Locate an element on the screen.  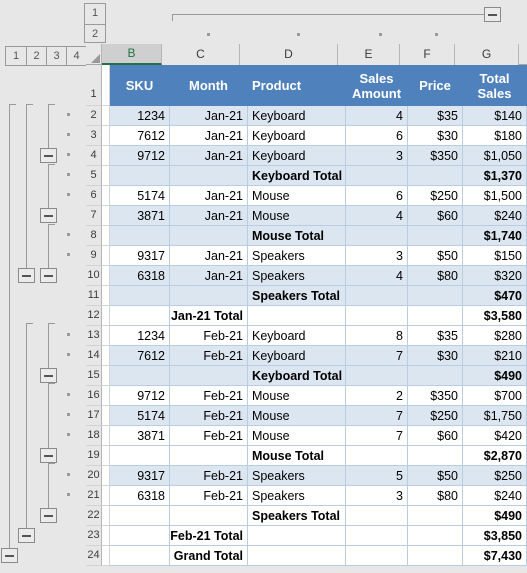
cell-price-2: $35 is located at coordinates (435, 116).